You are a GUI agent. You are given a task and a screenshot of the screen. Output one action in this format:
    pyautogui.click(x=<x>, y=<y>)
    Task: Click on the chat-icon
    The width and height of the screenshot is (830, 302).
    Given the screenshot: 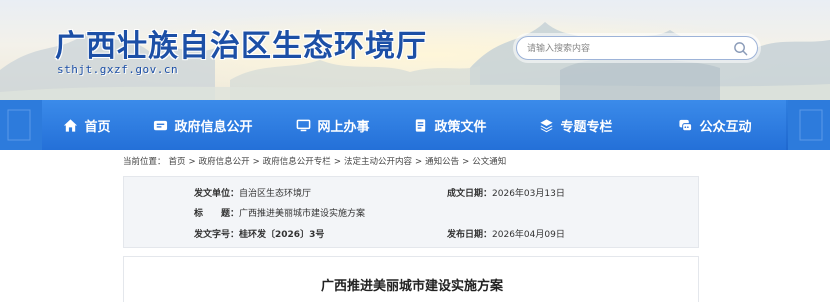 What is the action you would take?
    pyautogui.click(x=686, y=125)
    